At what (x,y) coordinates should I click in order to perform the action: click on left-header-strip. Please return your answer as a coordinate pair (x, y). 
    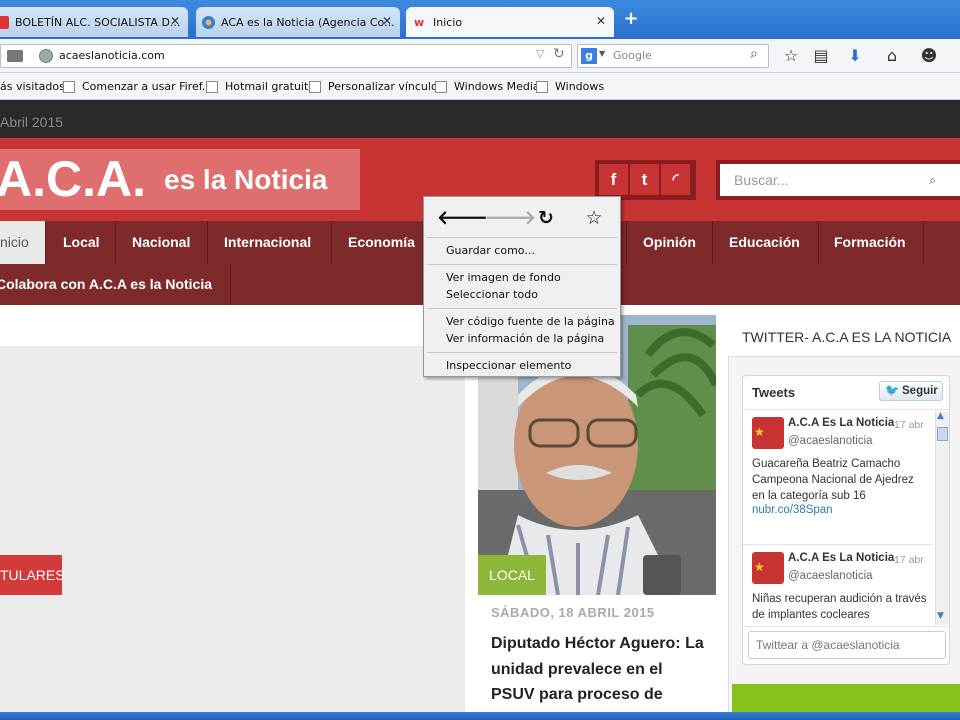
    Looking at the image, I should click on (232, 331).